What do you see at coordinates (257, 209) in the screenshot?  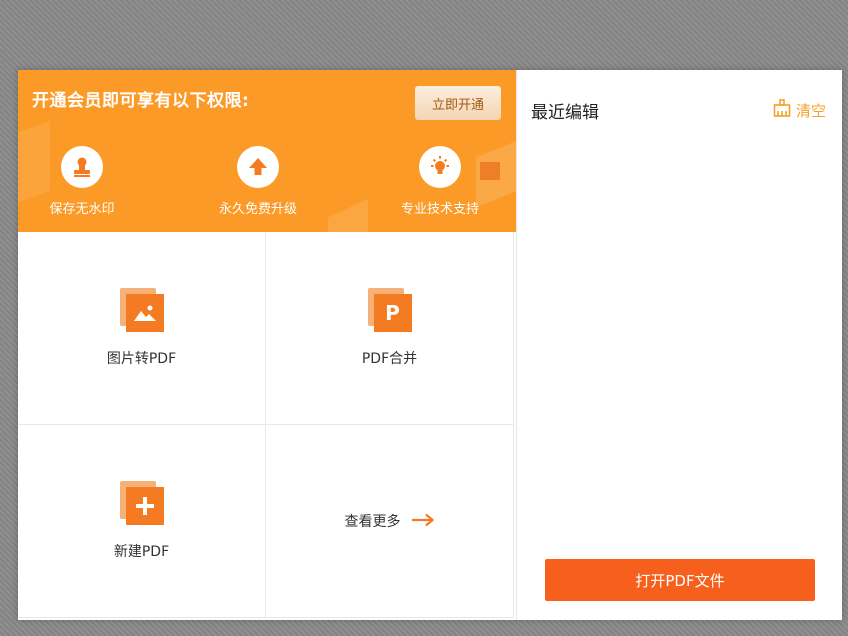 I see `benefit-label: 永久免费升级` at bounding box center [257, 209].